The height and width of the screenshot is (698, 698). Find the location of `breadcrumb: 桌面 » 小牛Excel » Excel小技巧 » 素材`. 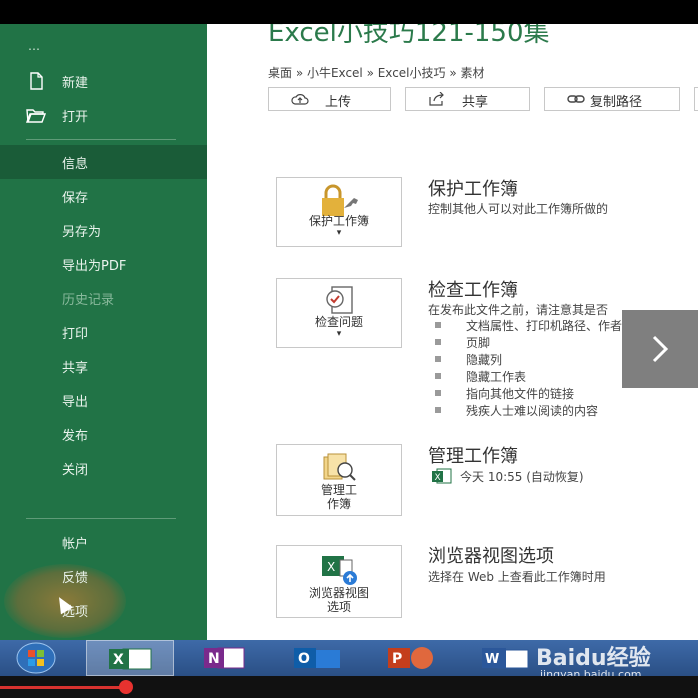

breadcrumb: 桌面 » 小牛Excel » Excel小技巧 » 素材 is located at coordinates (376, 72).